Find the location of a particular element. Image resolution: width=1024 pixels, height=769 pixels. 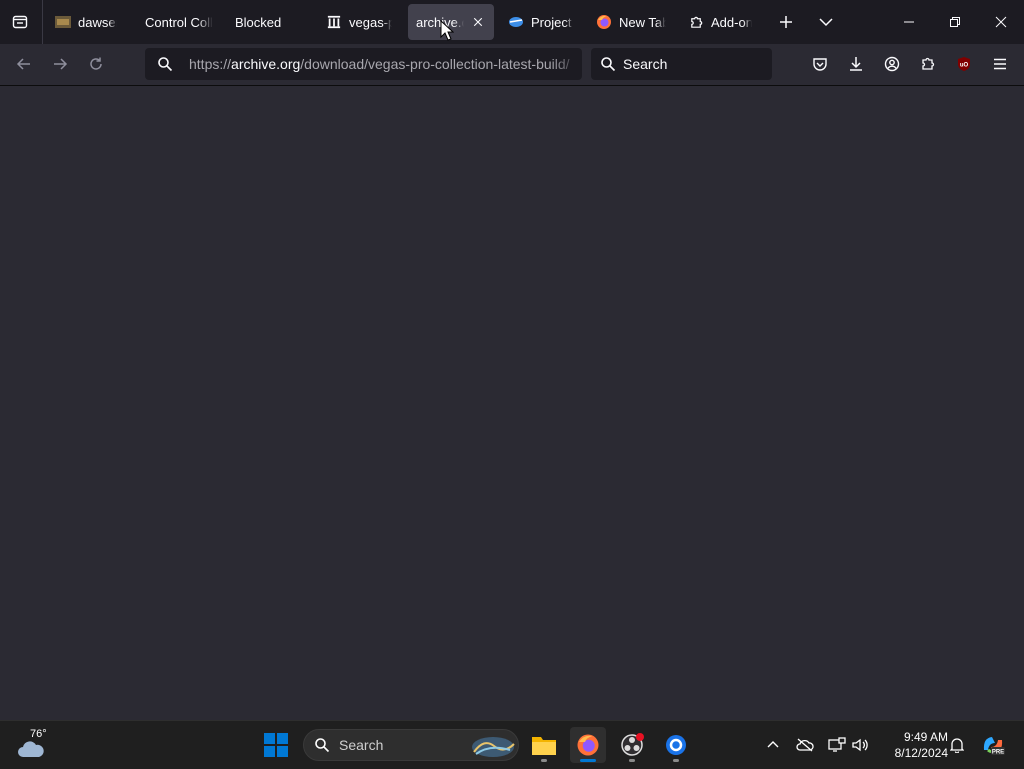

bell-icon is located at coordinates (957, 745).